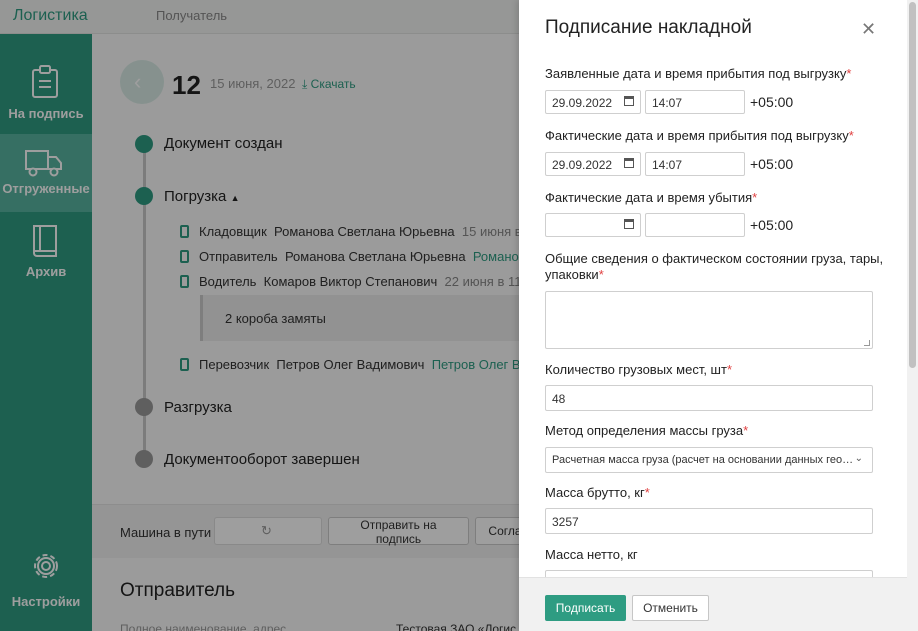 This screenshot has width=918, height=631. What do you see at coordinates (585, 608) in the screenshot?
I see `sign-button: Подписать` at bounding box center [585, 608].